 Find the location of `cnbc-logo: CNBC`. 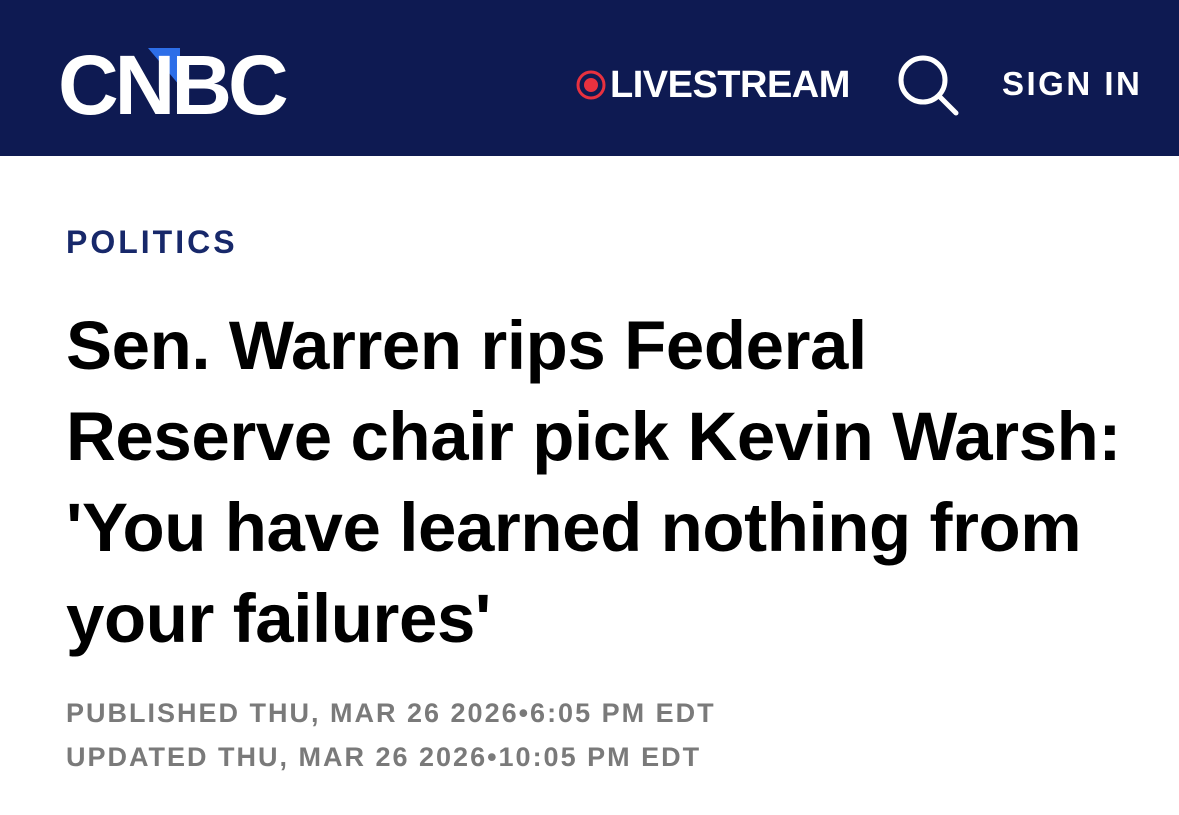

cnbc-logo: CNBC is located at coordinates (174, 80).